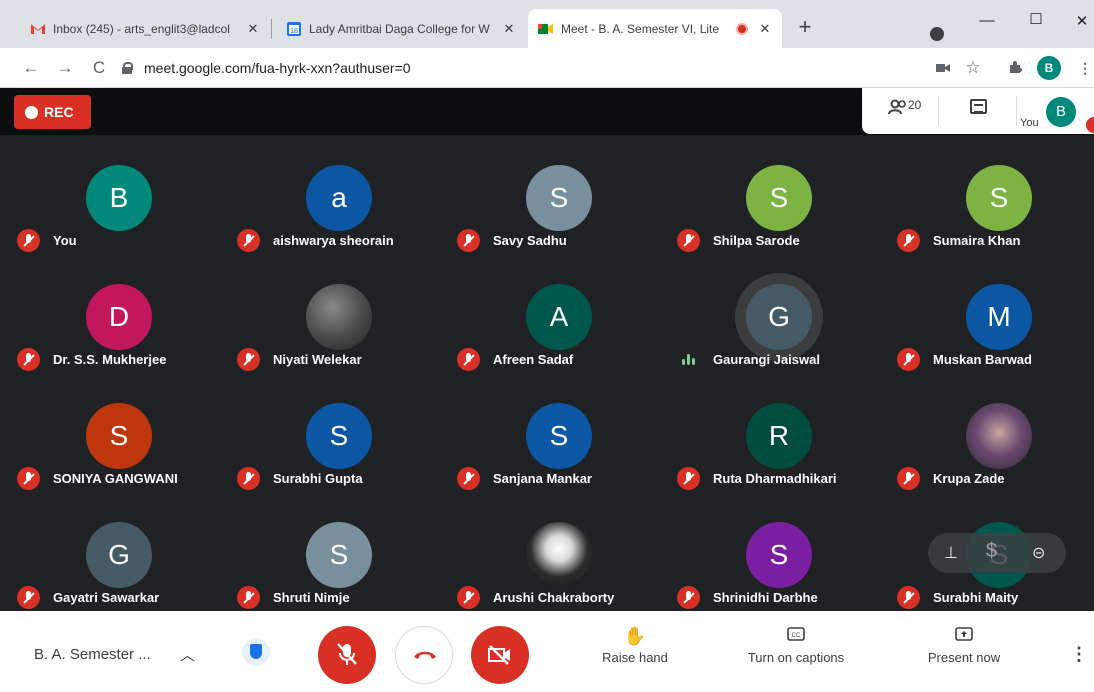  I want to click on recording-indicator-icon, so click(742, 28).